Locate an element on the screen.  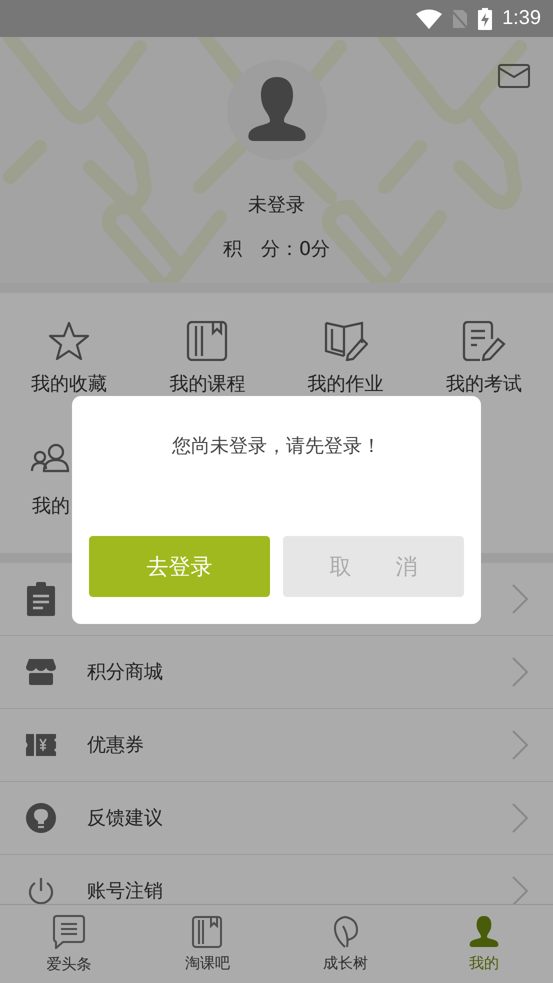
clipboard-icon is located at coordinates (41, 599).